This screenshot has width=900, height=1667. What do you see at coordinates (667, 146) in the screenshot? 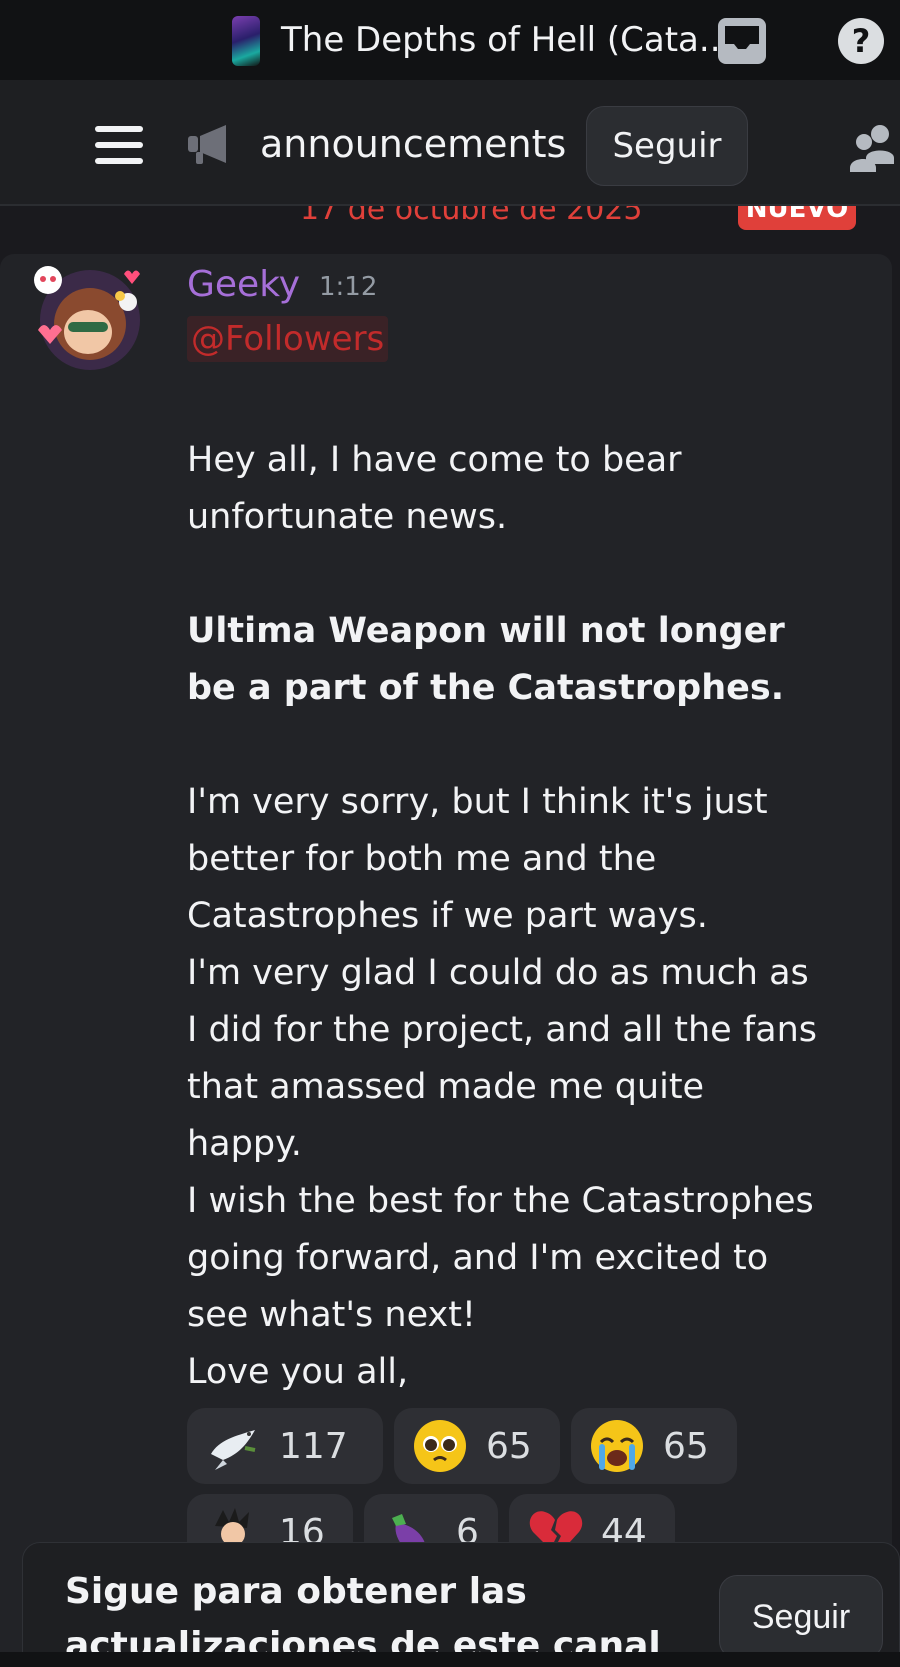
I see `follow-button: Seguir` at bounding box center [667, 146].